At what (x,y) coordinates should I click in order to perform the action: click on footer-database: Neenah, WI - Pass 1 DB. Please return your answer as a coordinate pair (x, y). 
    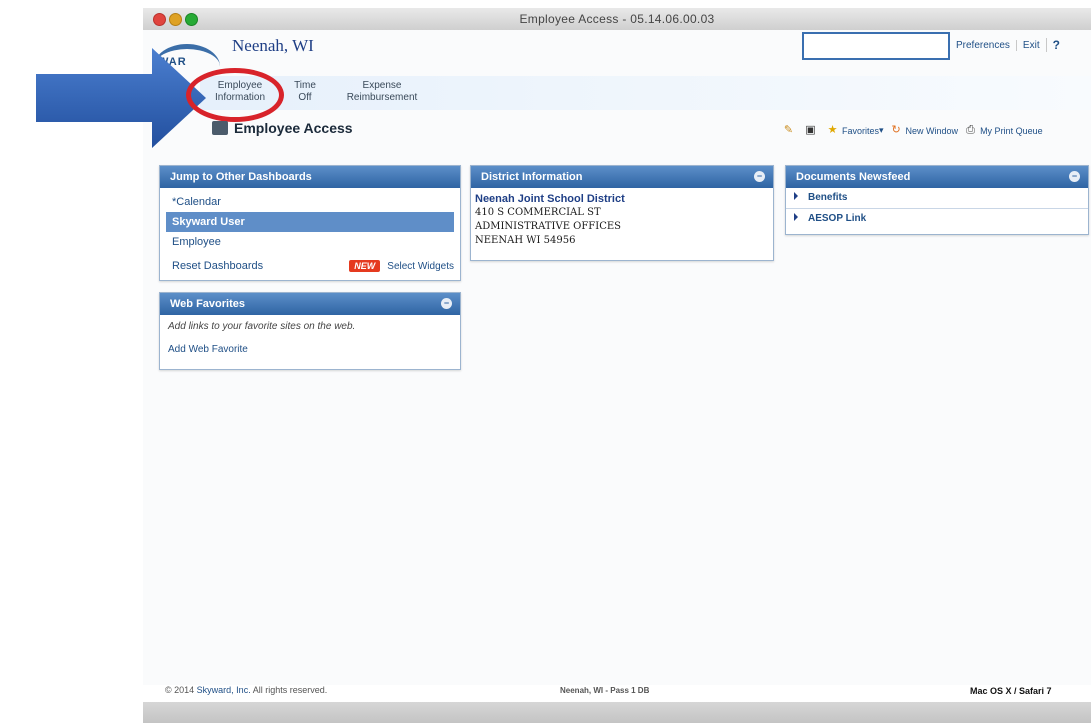
    Looking at the image, I should click on (605, 690).